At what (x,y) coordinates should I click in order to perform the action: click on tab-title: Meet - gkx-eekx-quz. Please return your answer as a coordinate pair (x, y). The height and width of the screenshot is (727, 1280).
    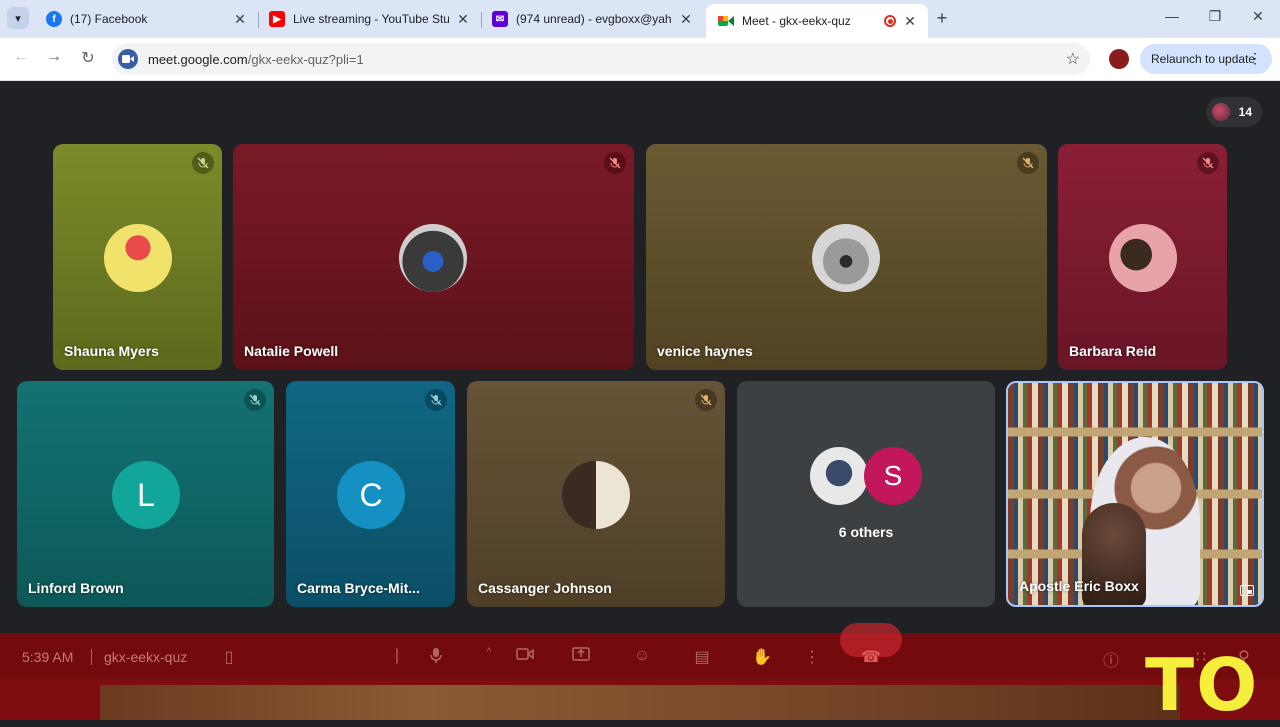
    Looking at the image, I should click on (796, 21).